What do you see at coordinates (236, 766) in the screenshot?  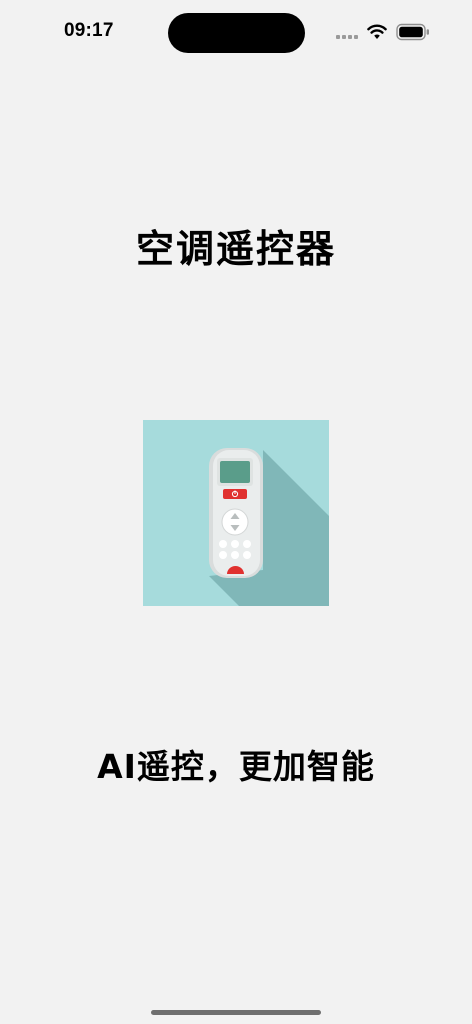 I see `slogan: AI遥控，更加智能` at bounding box center [236, 766].